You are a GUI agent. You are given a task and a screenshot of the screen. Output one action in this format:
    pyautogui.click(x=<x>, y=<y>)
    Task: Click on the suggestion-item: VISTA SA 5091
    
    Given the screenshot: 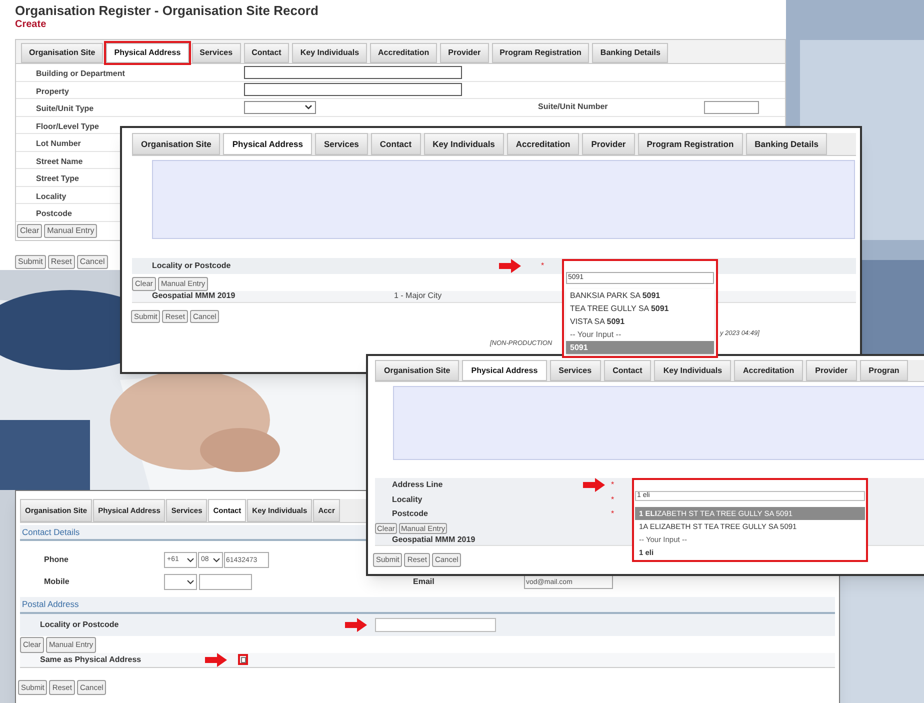 What is the action you would take?
    pyautogui.click(x=640, y=321)
    